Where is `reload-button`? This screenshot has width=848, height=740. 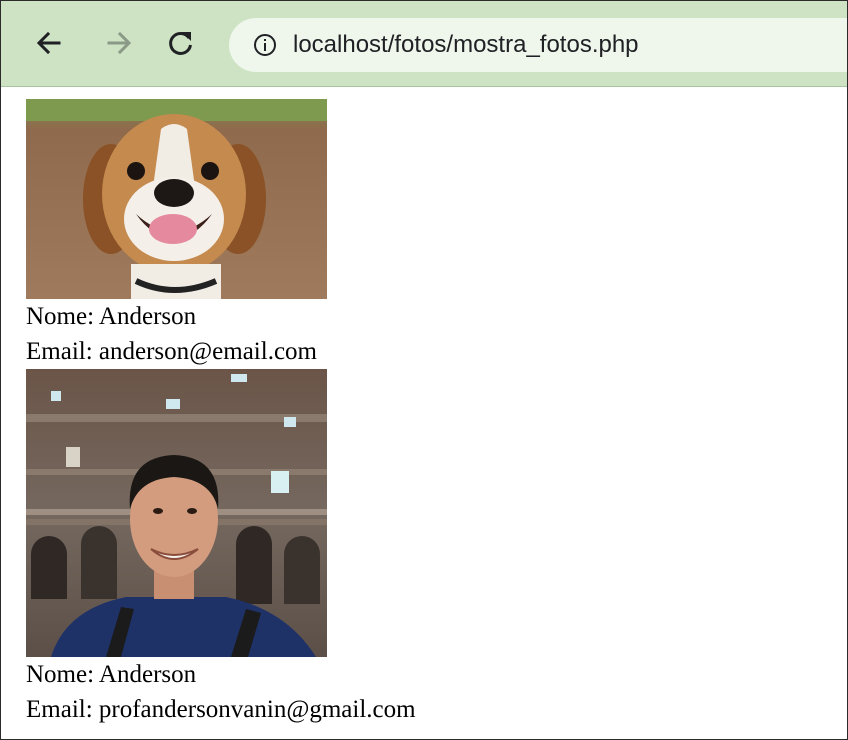
reload-button is located at coordinates (181, 43).